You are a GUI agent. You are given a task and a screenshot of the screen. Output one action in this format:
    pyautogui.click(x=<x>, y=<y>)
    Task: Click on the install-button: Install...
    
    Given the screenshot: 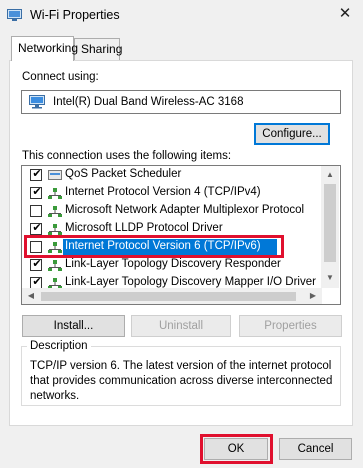 What is the action you would take?
    pyautogui.click(x=73, y=326)
    